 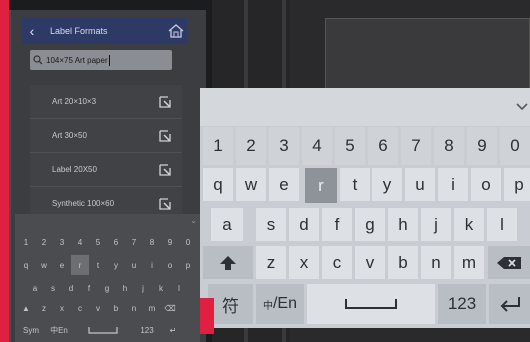 What do you see at coordinates (101, 60) in the screenshot?
I see `search-input: 104×75 Art paper` at bounding box center [101, 60].